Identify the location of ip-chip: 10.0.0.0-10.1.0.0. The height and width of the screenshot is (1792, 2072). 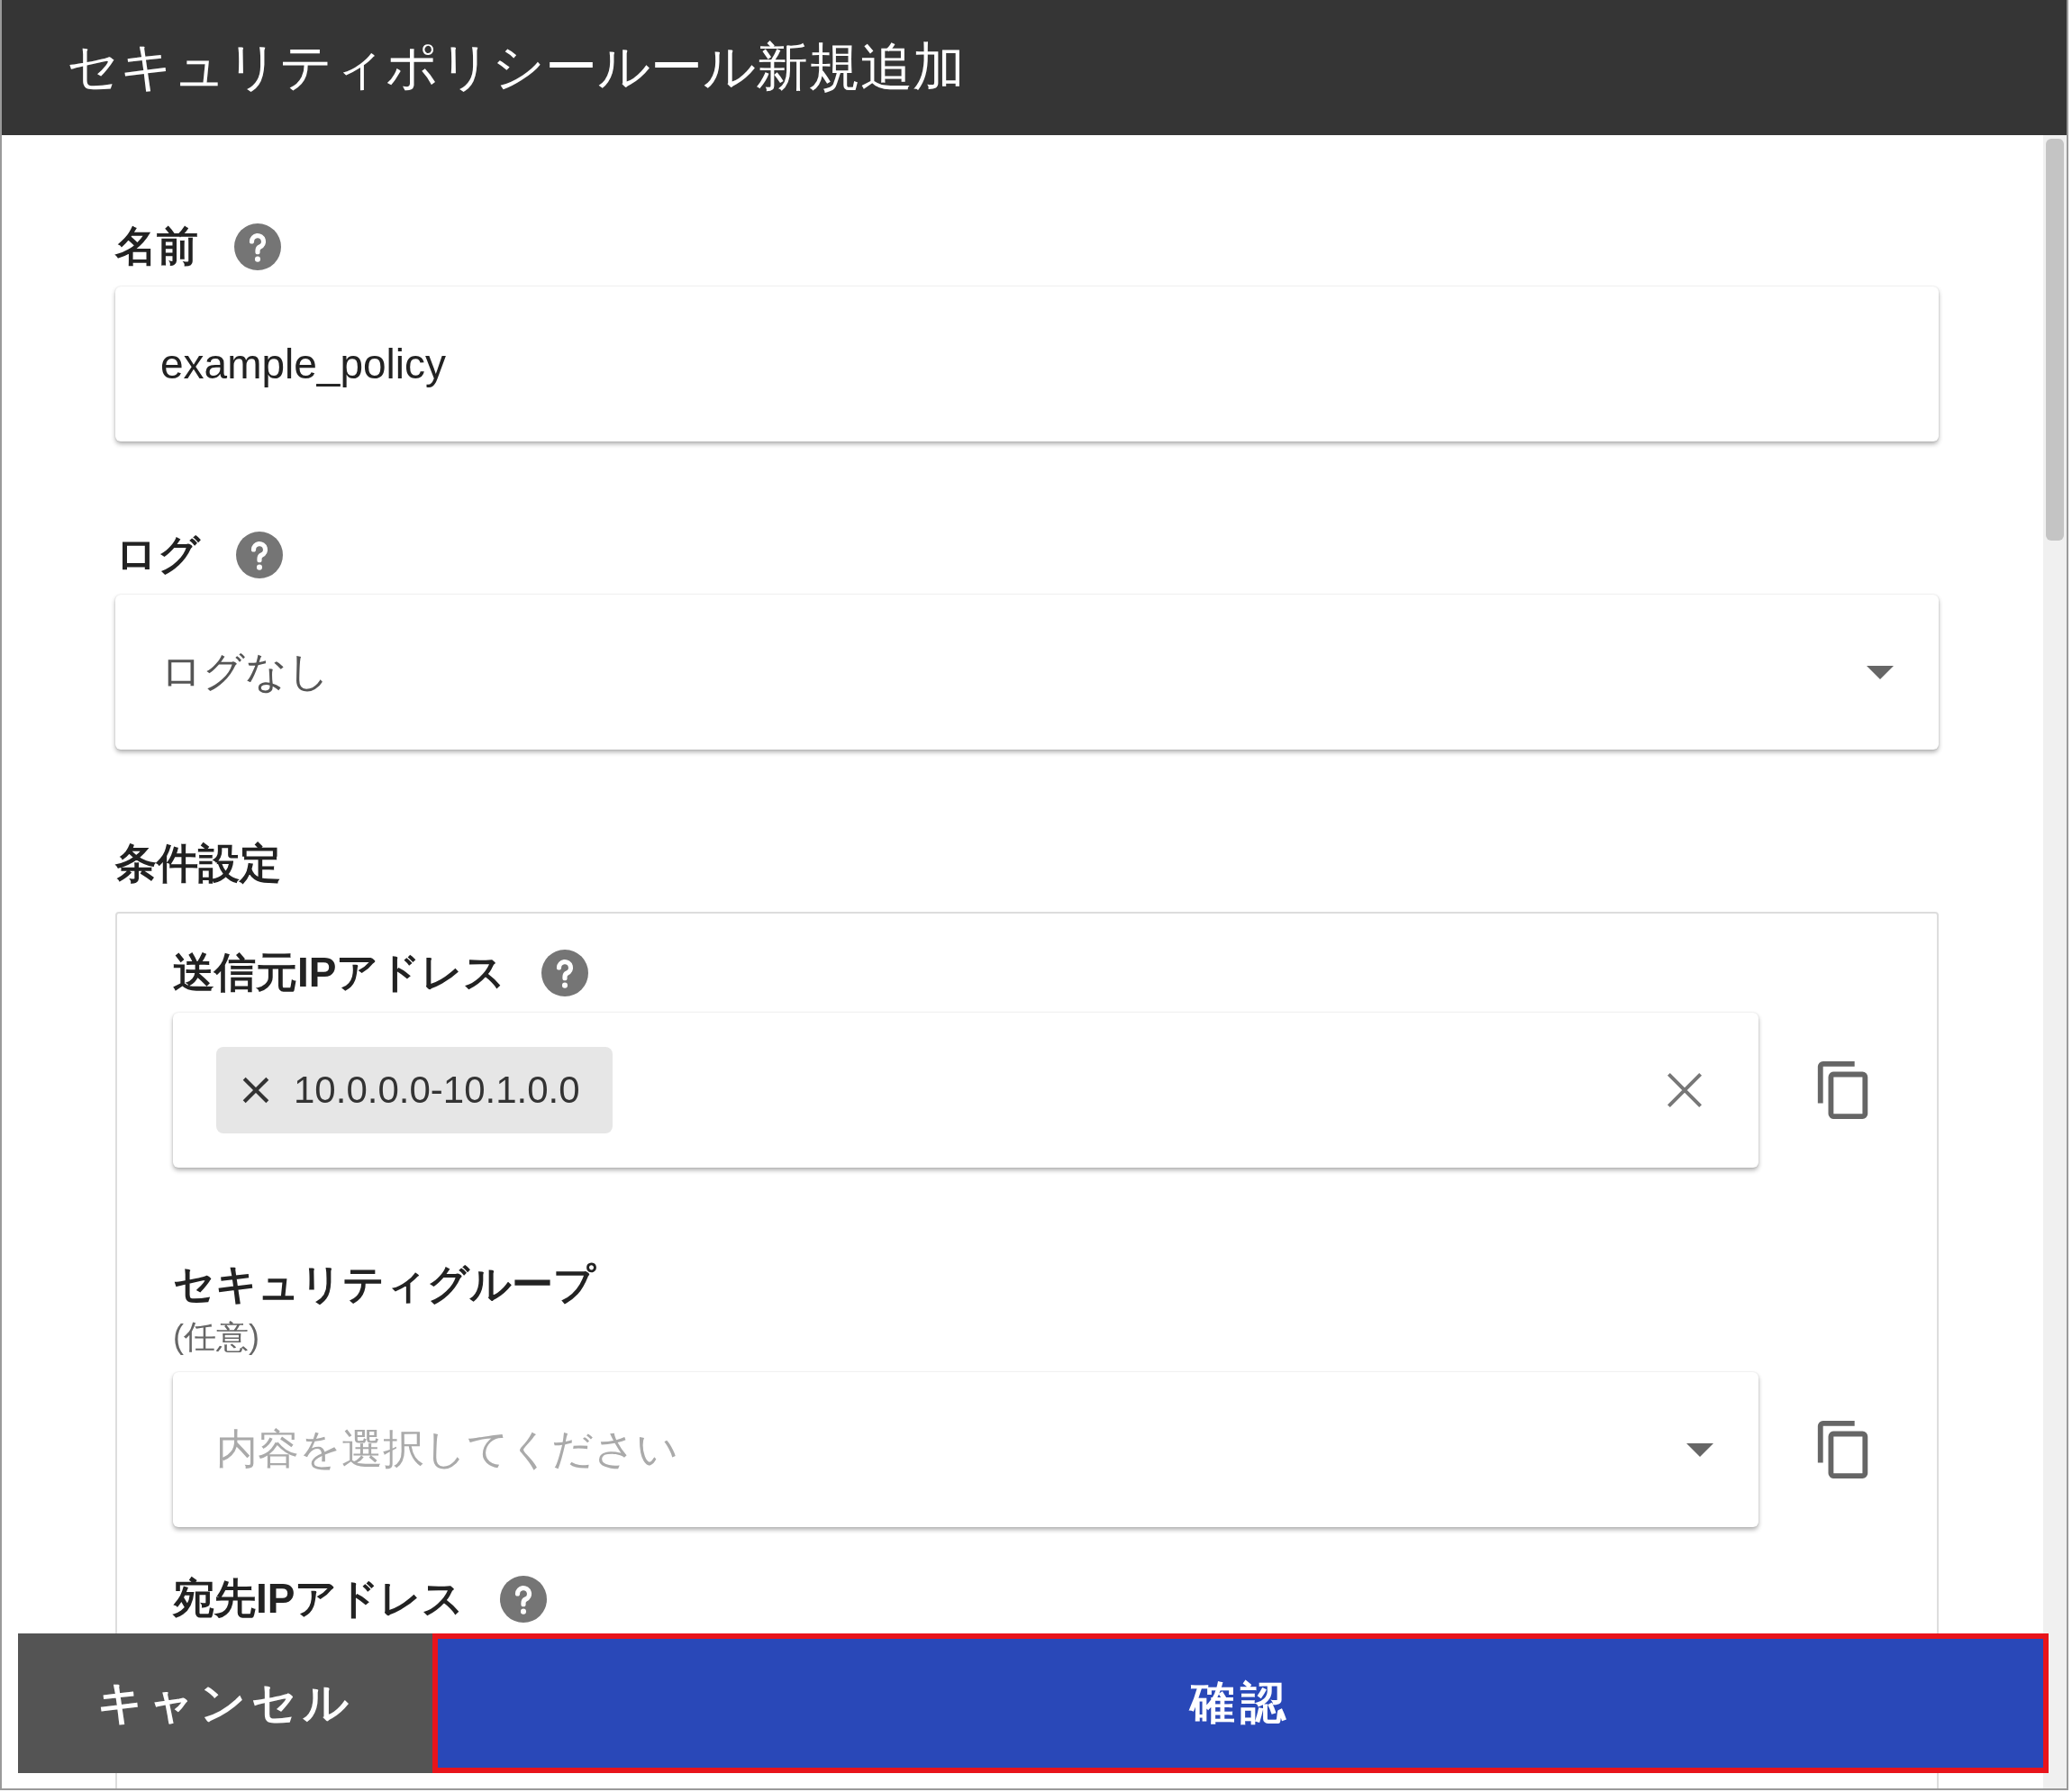
(414, 1090).